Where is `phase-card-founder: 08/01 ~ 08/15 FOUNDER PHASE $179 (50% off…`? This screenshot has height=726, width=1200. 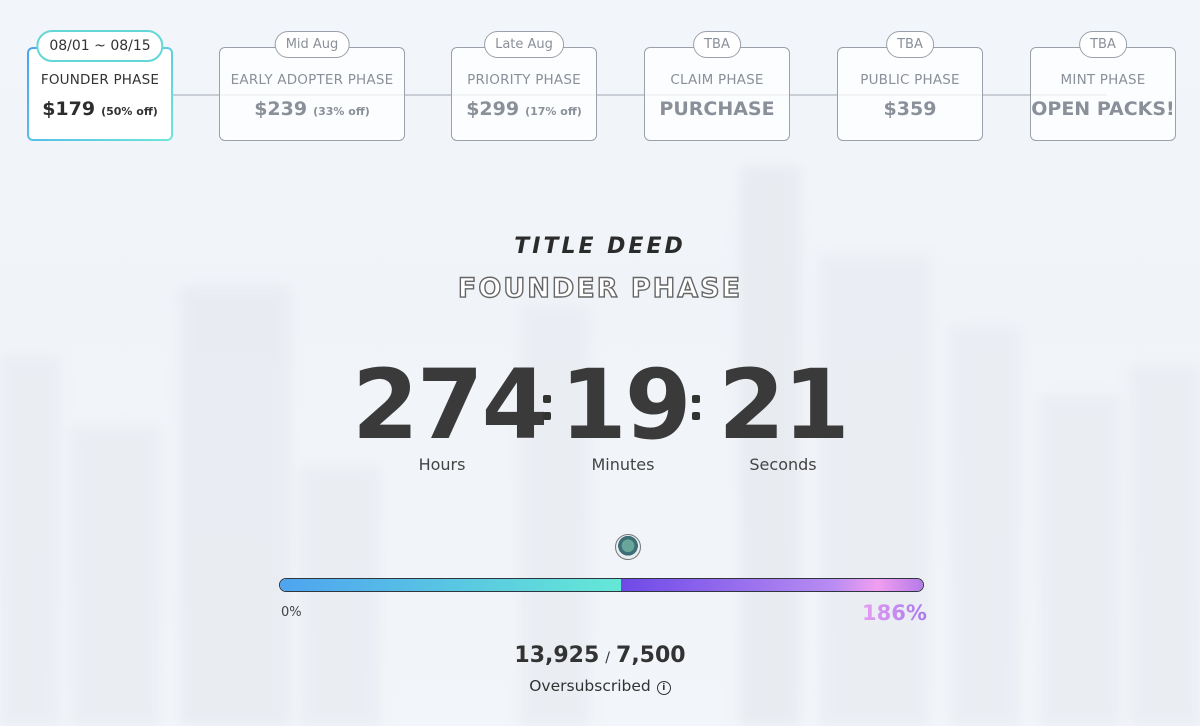 phase-card-founder: 08/01 ~ 08/15 FOUNDER PHASE $179 (50% off… is located at coordinates (100, 85).